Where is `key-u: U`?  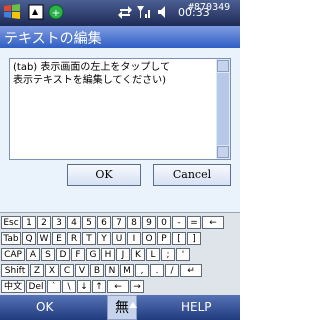 key-u: U is located at coordinates (119, 238).